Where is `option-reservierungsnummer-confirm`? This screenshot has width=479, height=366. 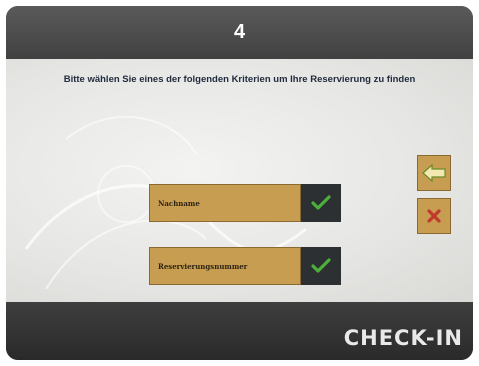
option-reservierungsnummer-confirm is located at coordinates (321, 266).